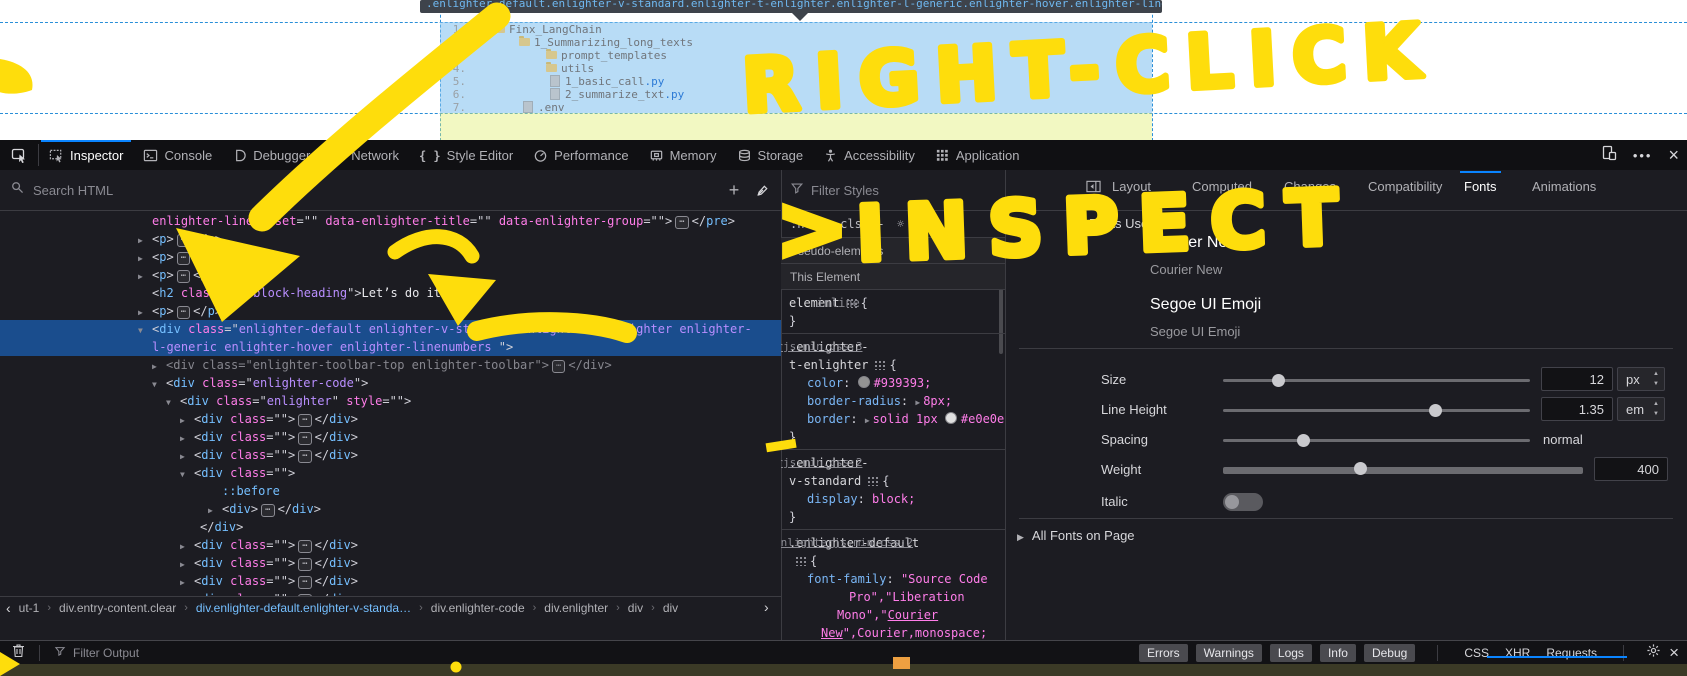 Image resolution: width=1687 pixels, height=676 pixels. What do you see at coordinates (1673, 155) in the screenshot?
I see `close-devtools-icon: ×` at bounding box center [1673, 155].